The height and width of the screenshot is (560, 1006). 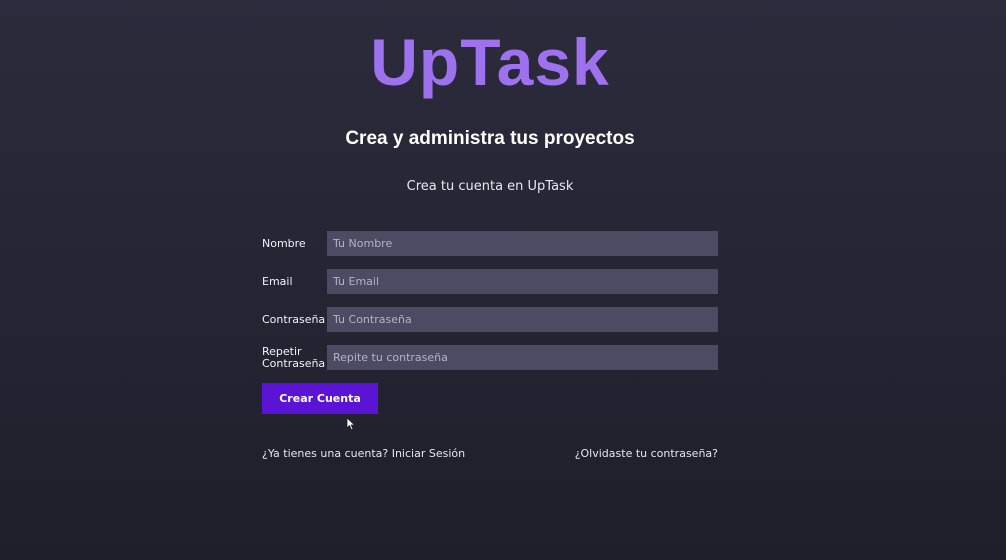 I want to click on name-input, so click(x=522, y=243).